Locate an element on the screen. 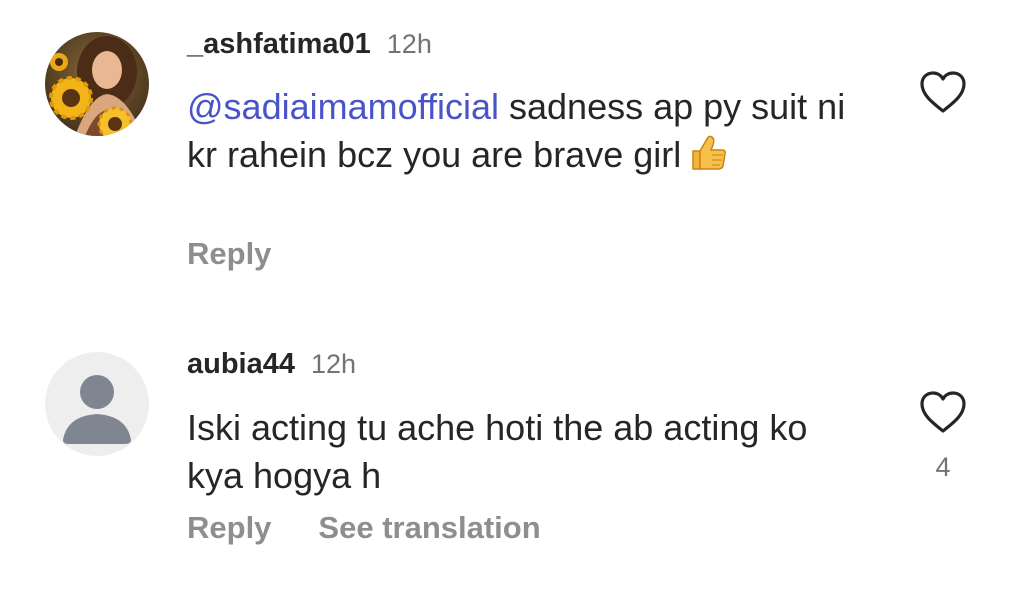  comment-header: aubia44 12h is located at coordinates (271, 364).